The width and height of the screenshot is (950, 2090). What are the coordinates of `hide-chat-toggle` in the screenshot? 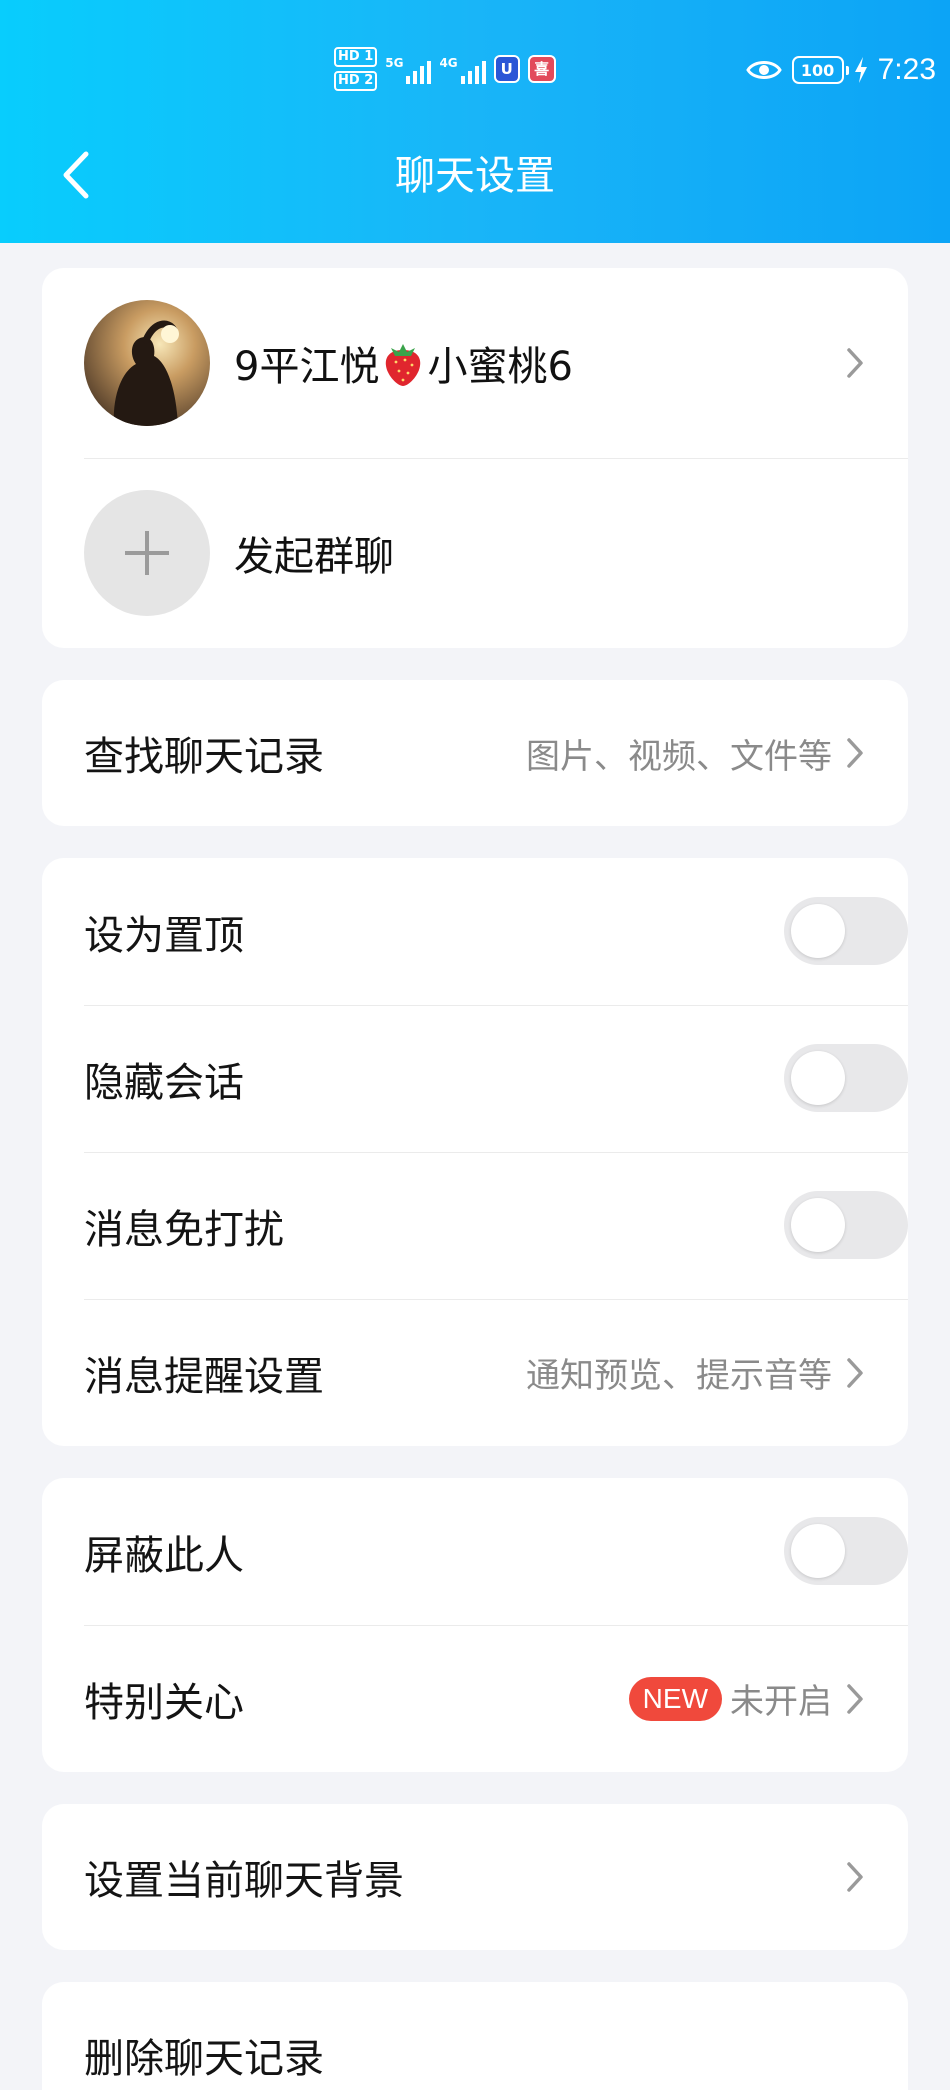 It's located at (846, 1078).